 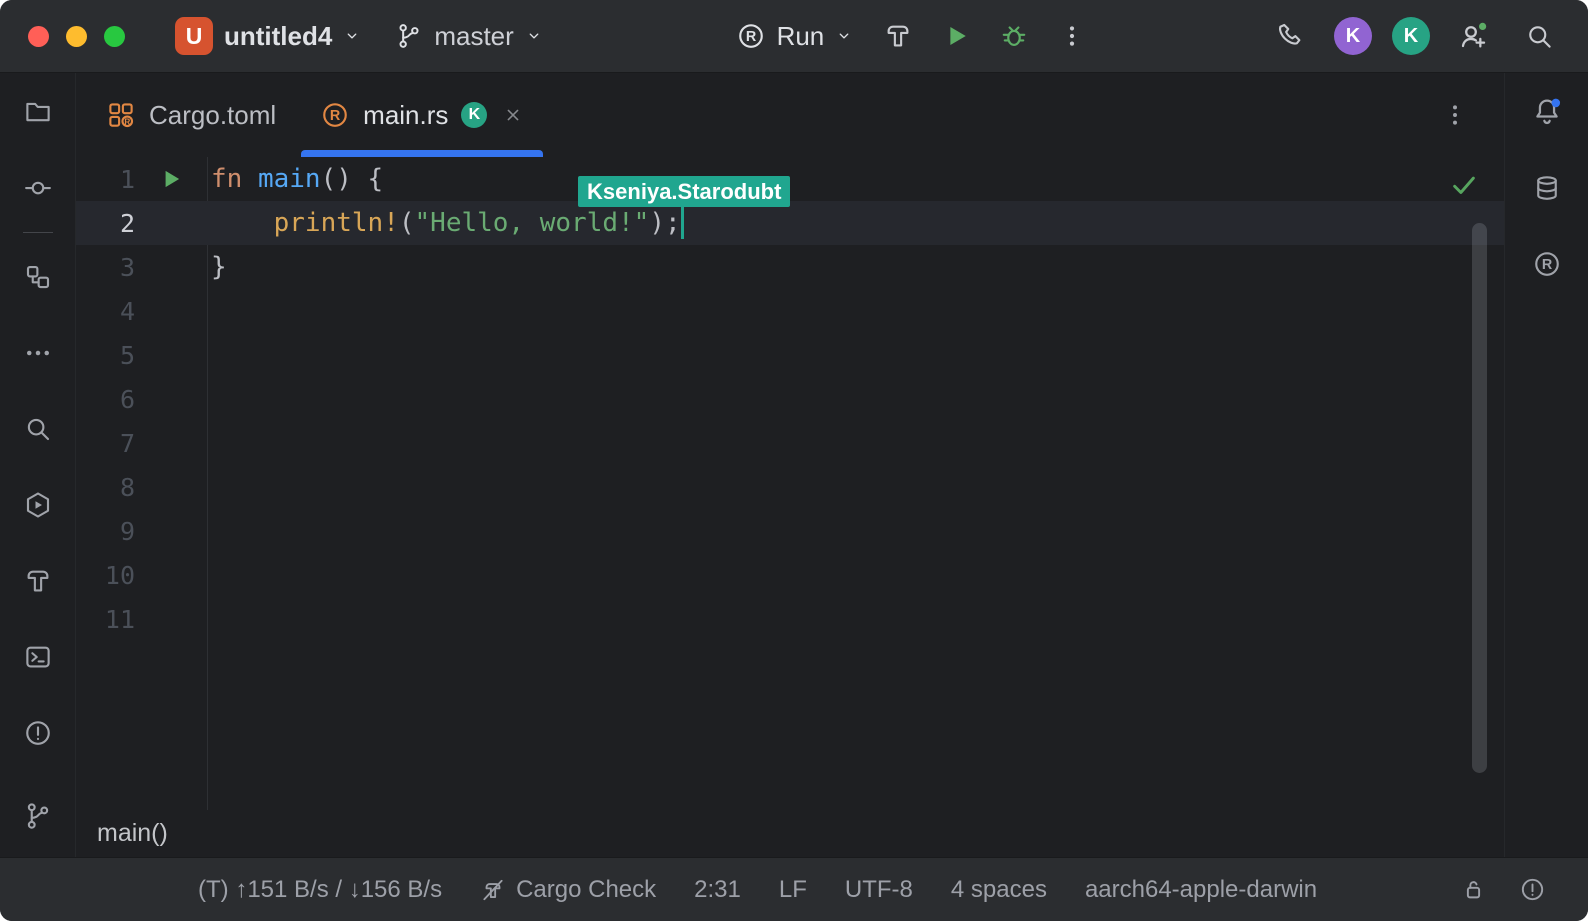 I want to click on line-number: 10, so click(x=105, y=575).